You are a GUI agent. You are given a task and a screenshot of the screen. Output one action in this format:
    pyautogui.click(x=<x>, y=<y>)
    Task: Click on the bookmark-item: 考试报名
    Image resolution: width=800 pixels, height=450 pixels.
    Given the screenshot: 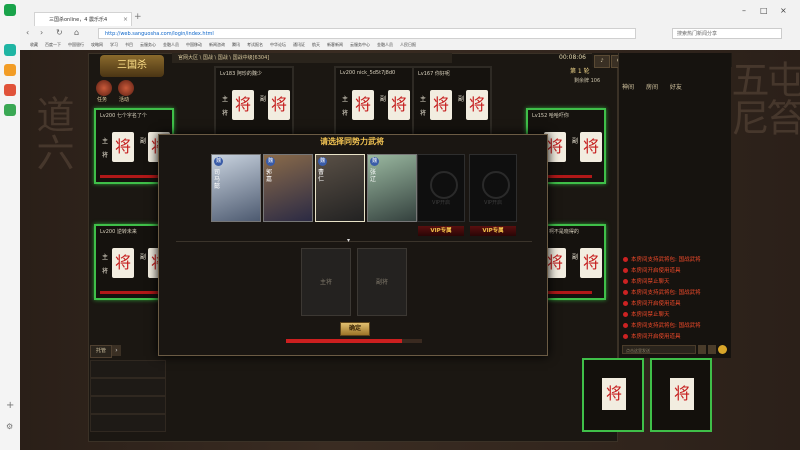 What is the action you would take?
    pyautogui.click(x=255, y=44)
    